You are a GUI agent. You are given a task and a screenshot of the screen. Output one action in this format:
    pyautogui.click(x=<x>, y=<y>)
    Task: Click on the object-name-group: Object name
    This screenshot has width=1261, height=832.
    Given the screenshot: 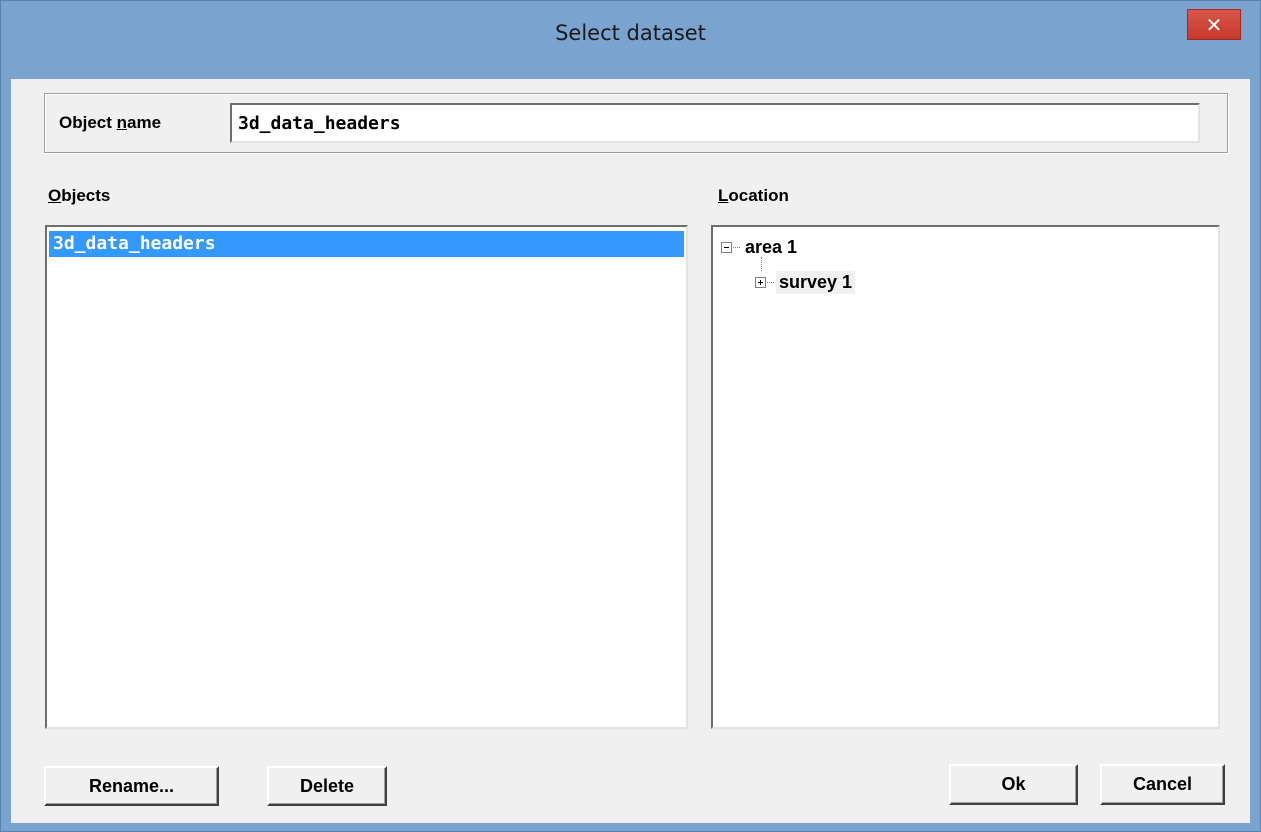 What is the action you would take?
    pyautogui.click(x=636, y=123)
    